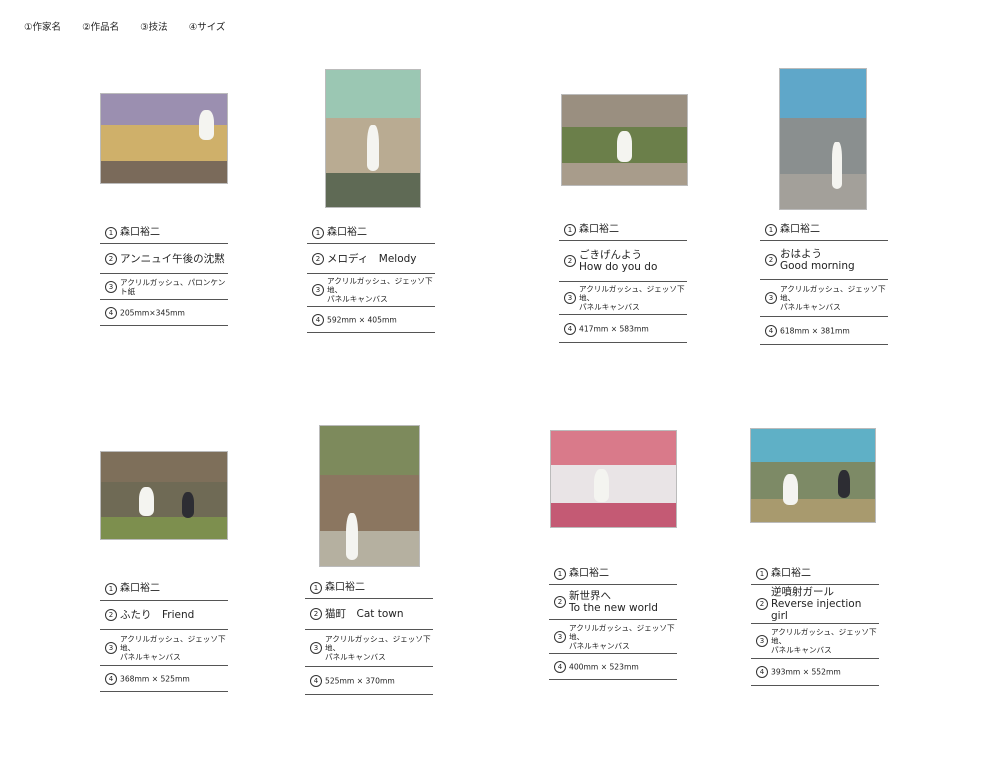  I want to click on legend-title: ②作品名, so click(101, 27).